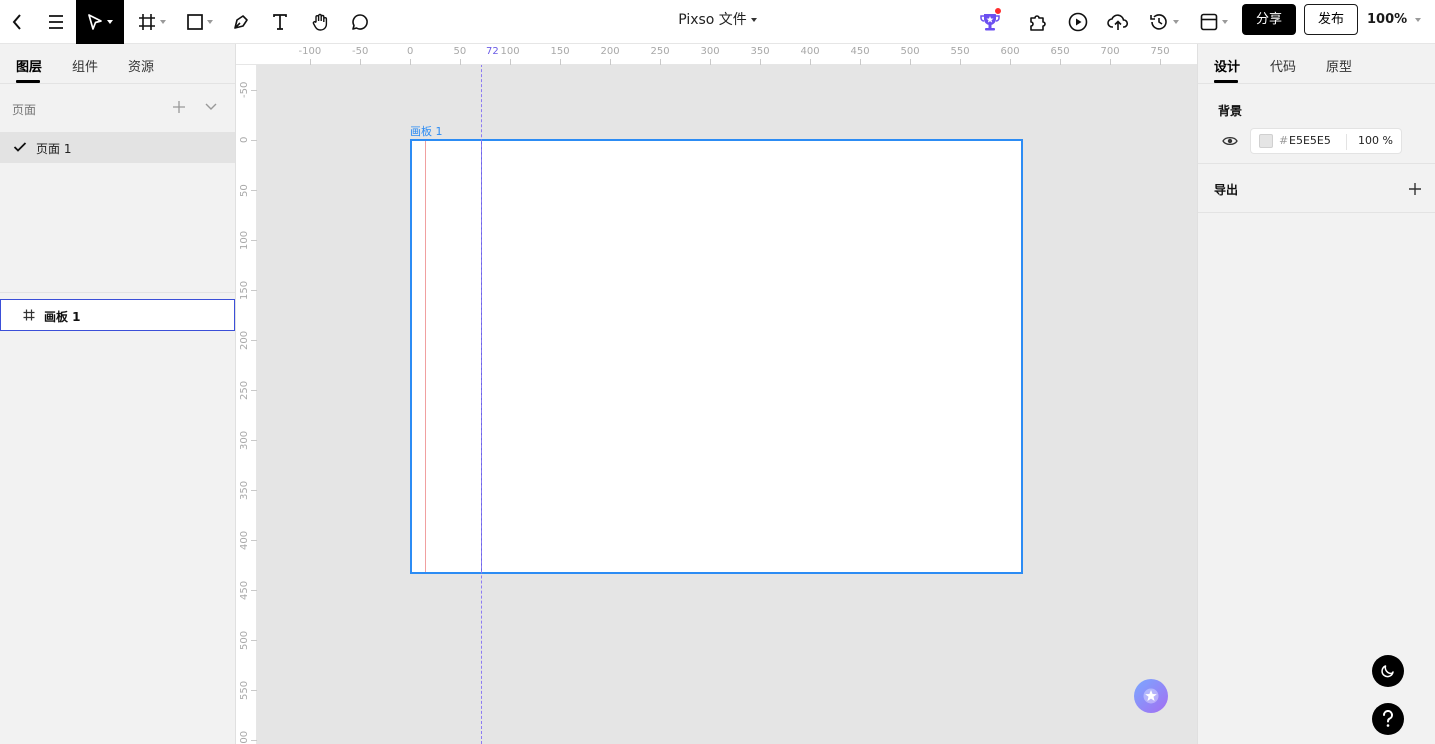  What do you see at coordinates (660, 51) in the screenshot?
I see `ruler-tick-label: 250` at bounding box center [660, 51].